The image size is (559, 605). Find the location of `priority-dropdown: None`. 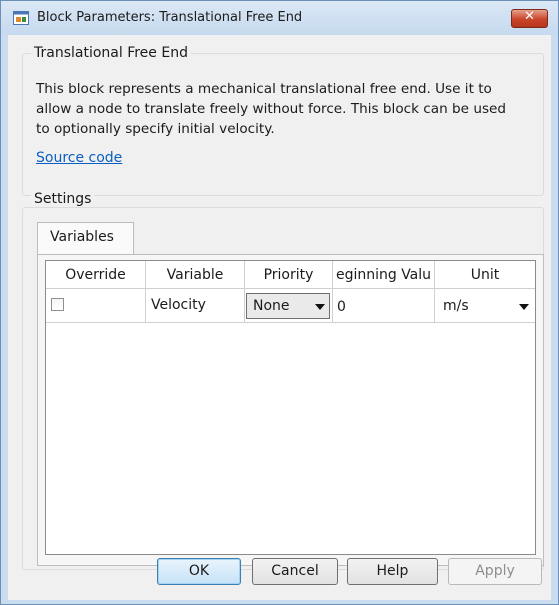

priority-dropdown: None is located at coordinates (288, 306).